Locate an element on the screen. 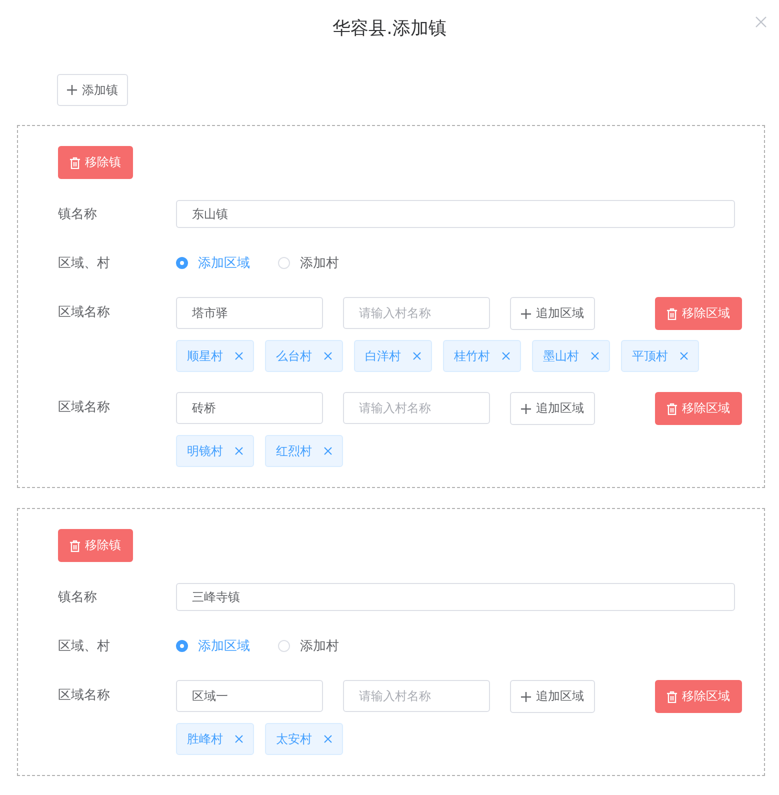  tag-text: 桂竹村 is located at coordinates (472, 356).